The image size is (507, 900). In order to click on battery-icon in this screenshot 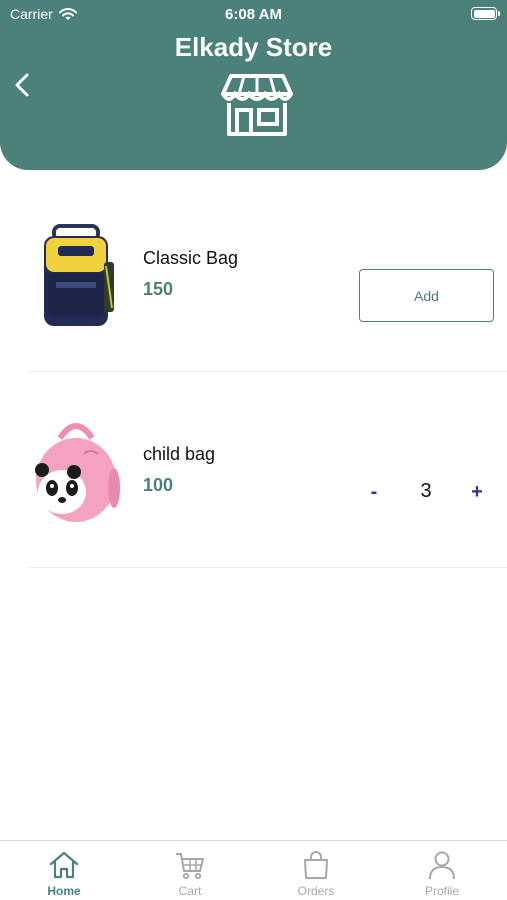, I will do `click(485, 13)`.